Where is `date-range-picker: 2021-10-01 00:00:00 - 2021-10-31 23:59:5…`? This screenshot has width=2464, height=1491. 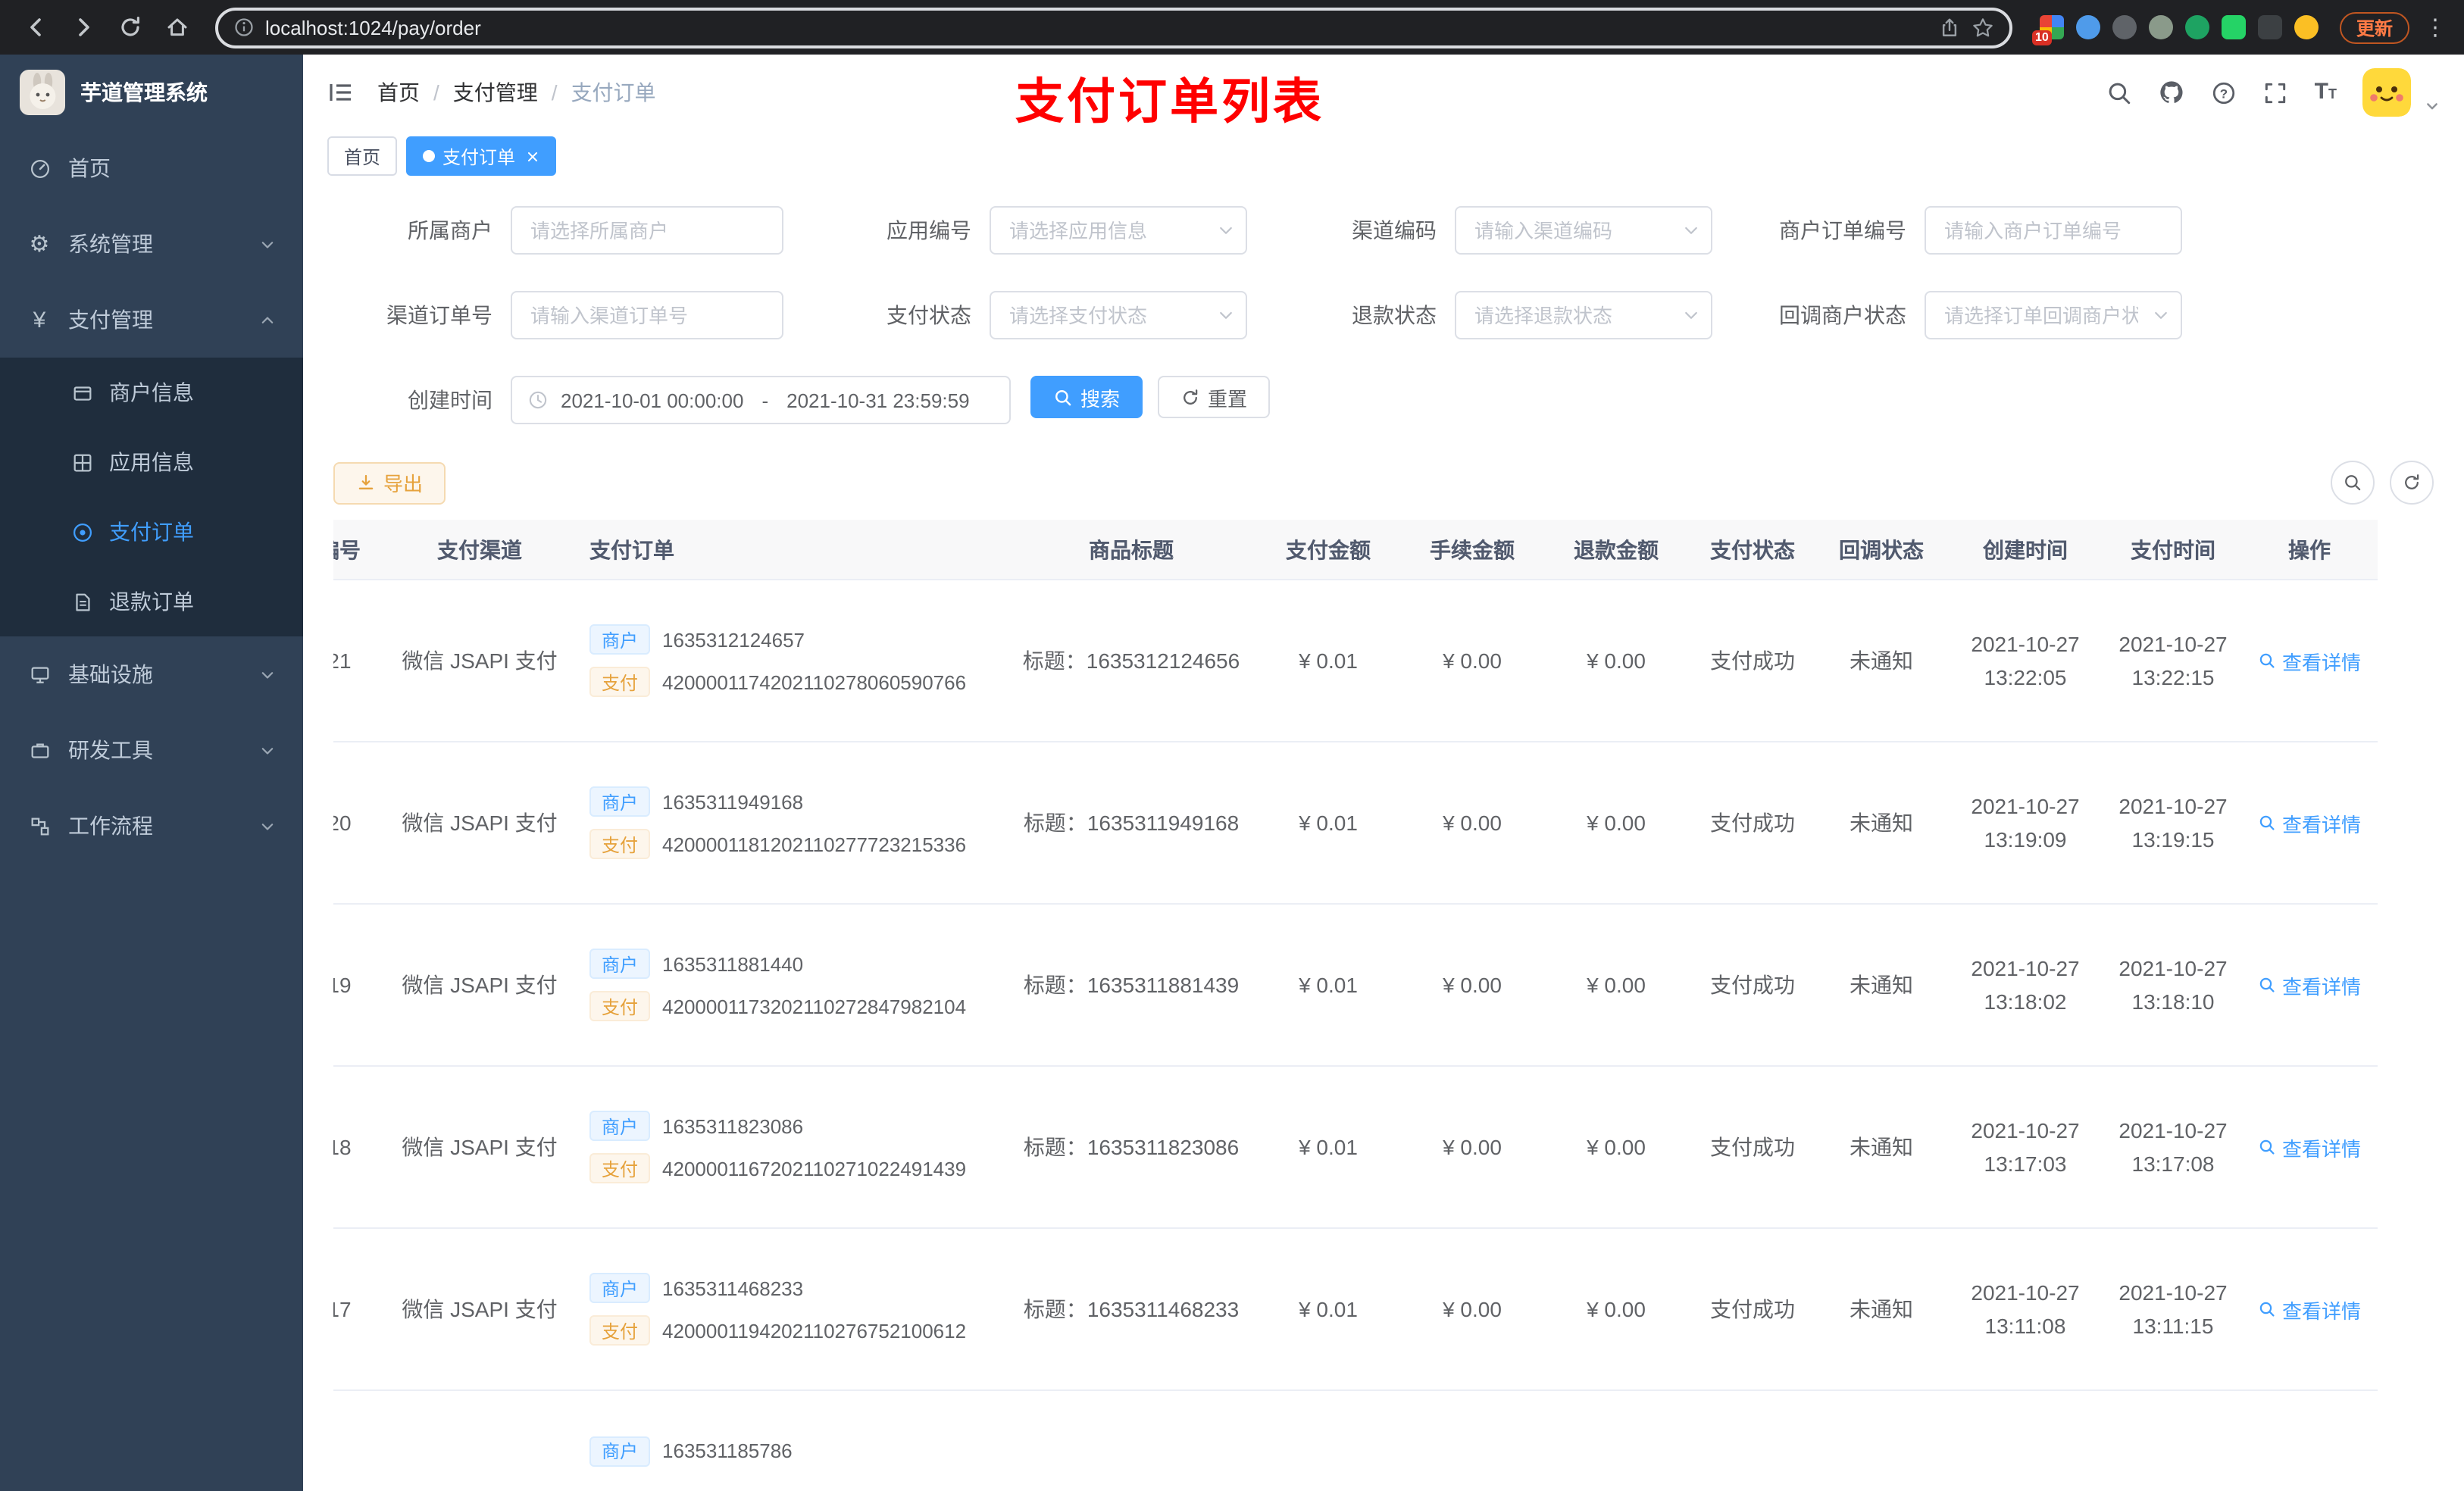 date-range-picker: 2021-10-01 00:00:00 - 2021-10-31 23:59:5… is located at coordinates (761, 400).